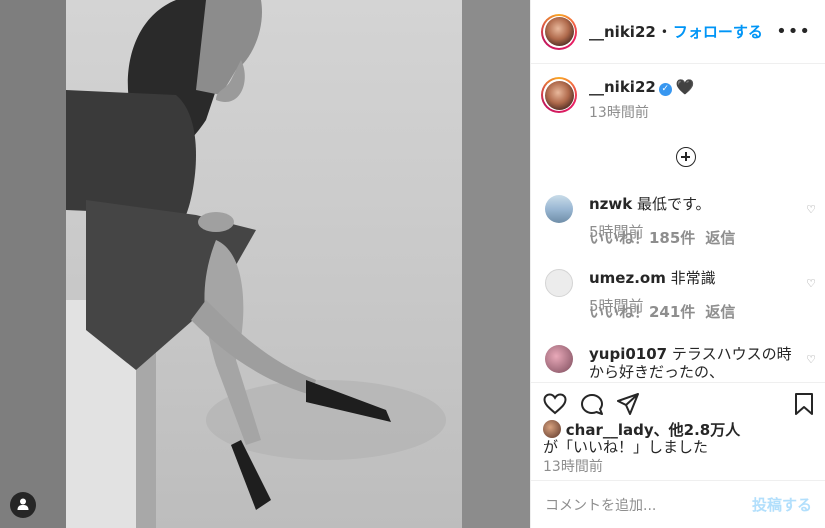 This screenshot has width=825, height=528. What do you see at coordinates (628, 404) in the screenshot?
I see `share-send-icon` at bounding box center [628, 404].